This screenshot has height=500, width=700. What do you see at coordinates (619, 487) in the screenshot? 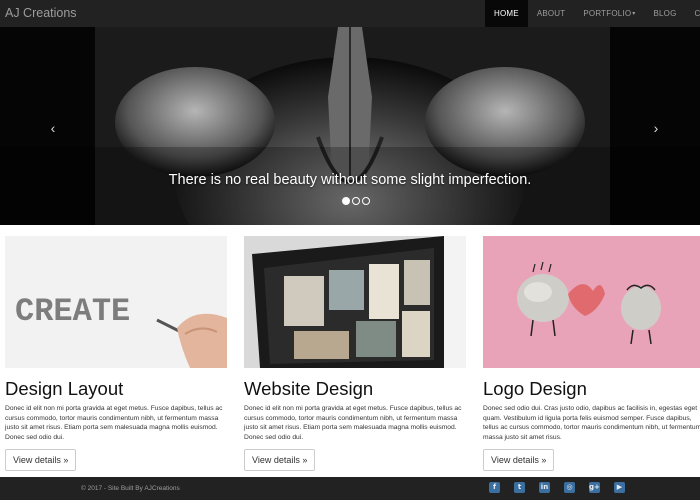
I see `youtube-icon: ▶` at bounding box center [619, 487].